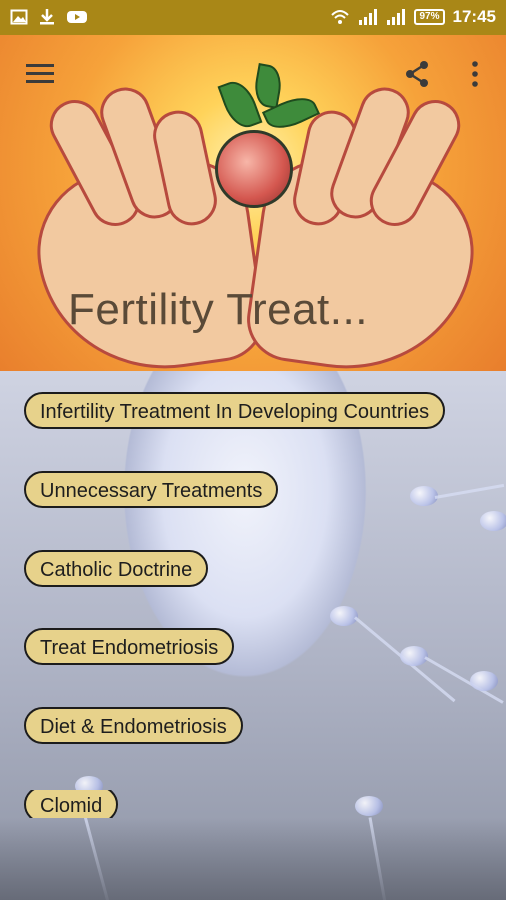  I want to click on menu-button-catholic-doctrine: Catholic Doctrine, so click(116, 568).